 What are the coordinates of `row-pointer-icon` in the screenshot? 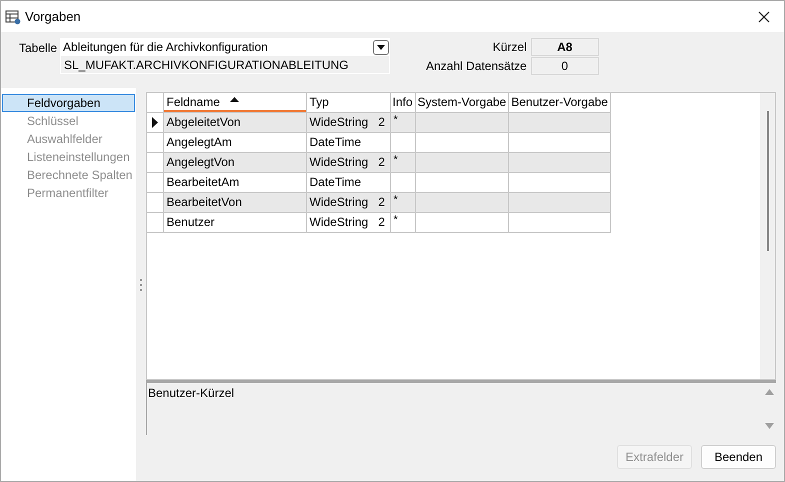 It's located at (155, 122).